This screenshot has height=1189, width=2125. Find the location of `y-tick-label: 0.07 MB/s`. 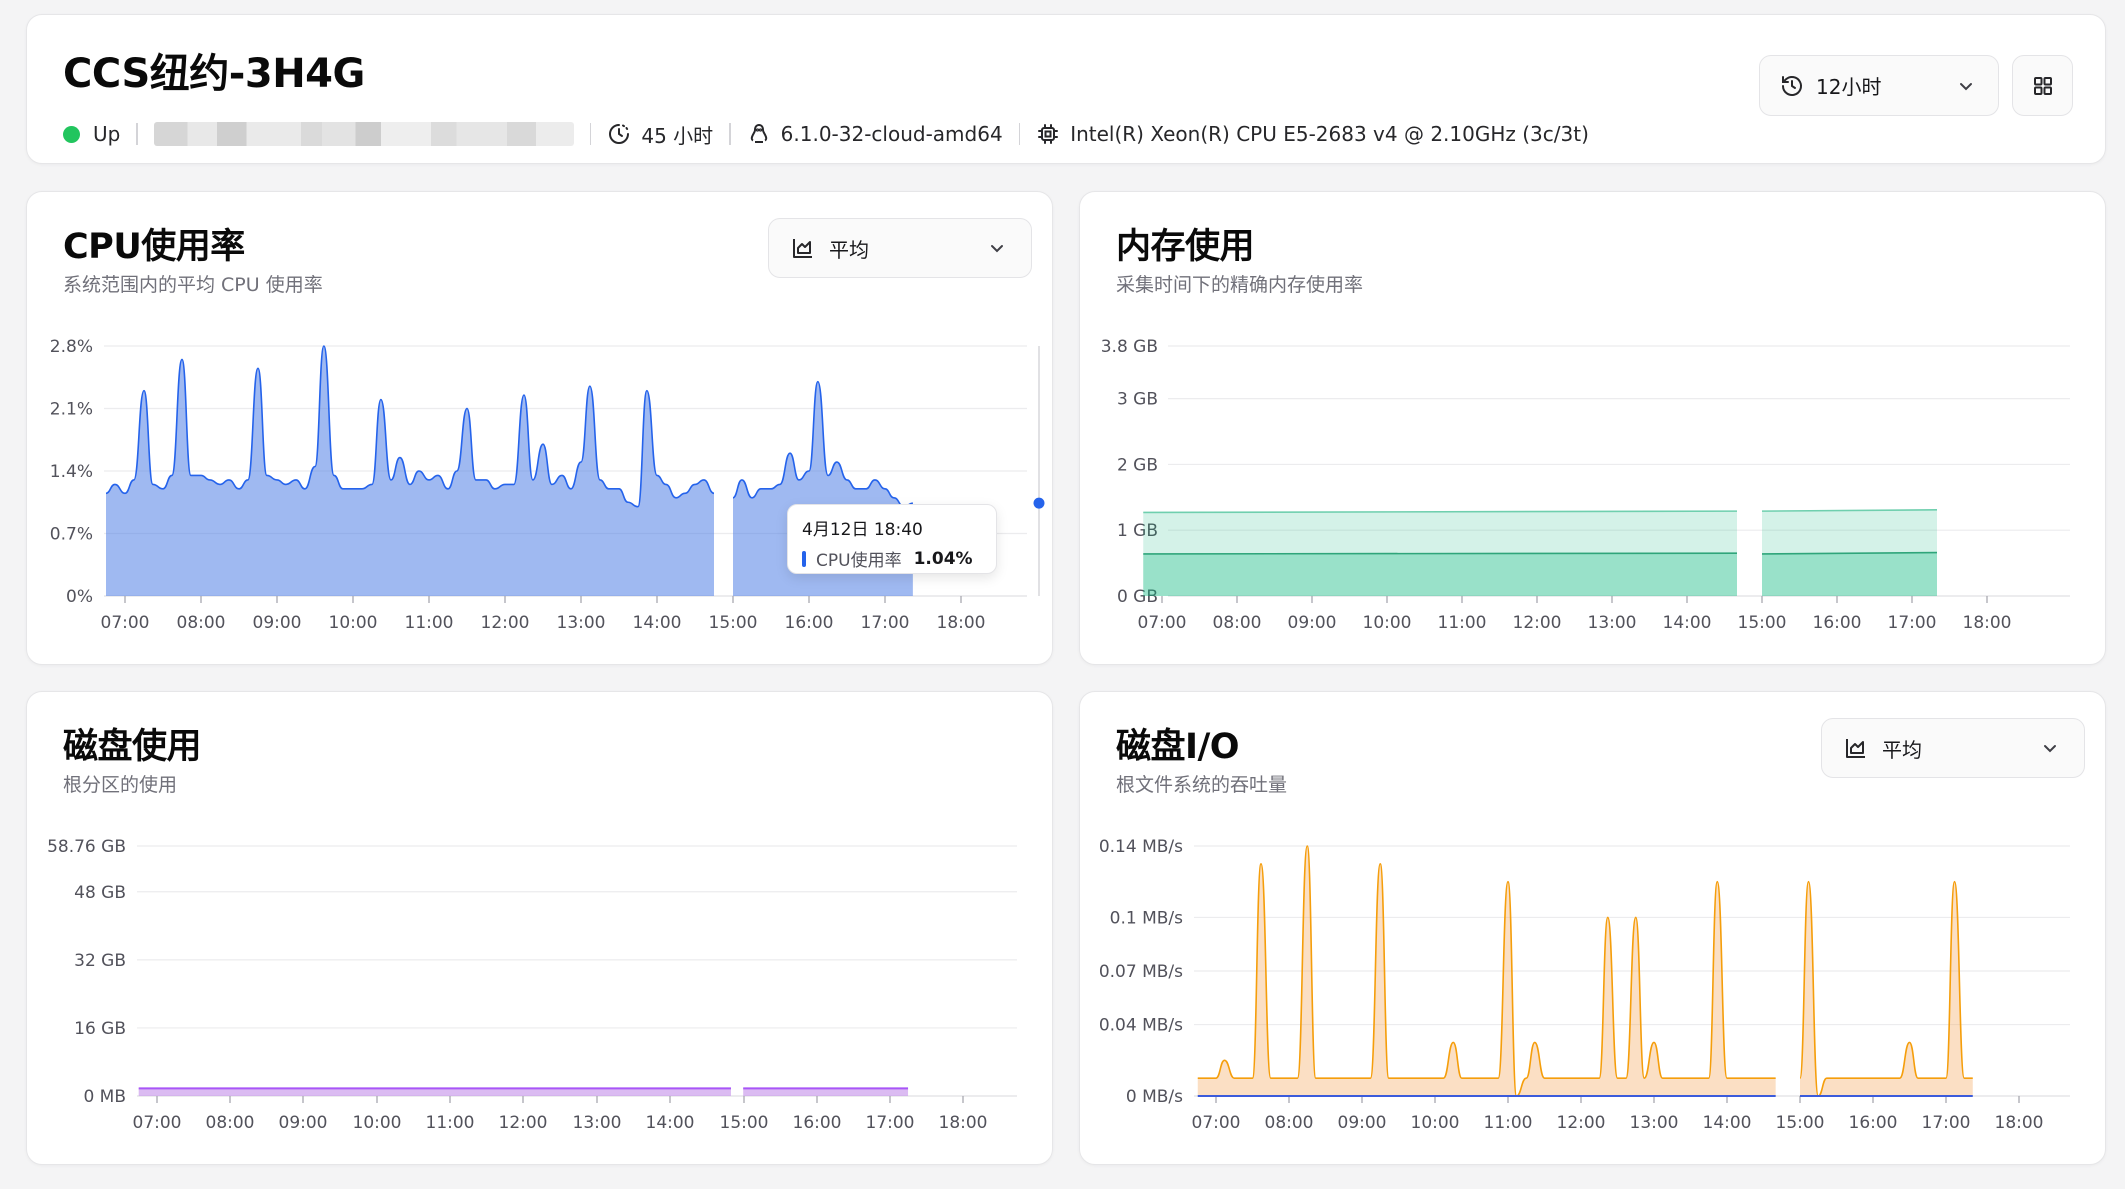

y-tick-label: 0.07 MB/s is located at coordinates (1141, 972).